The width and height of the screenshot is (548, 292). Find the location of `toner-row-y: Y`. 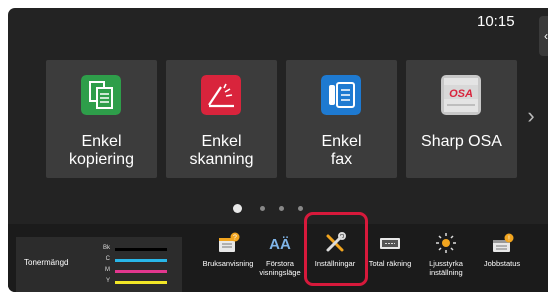

toner-row-y: Y is located at coordinates (136, 283).